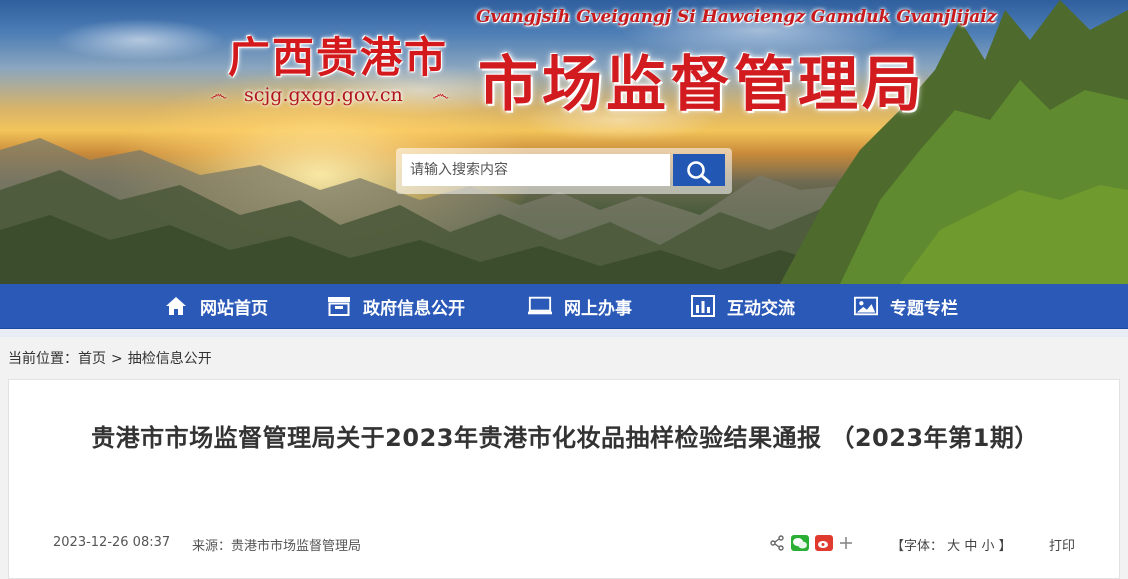 The width and height of the screenshot is (1128, 579). Describe the element at coordinates (112, 542) in the screenshot. I see `publish-date: 2023-12-26 08:37` at that location.